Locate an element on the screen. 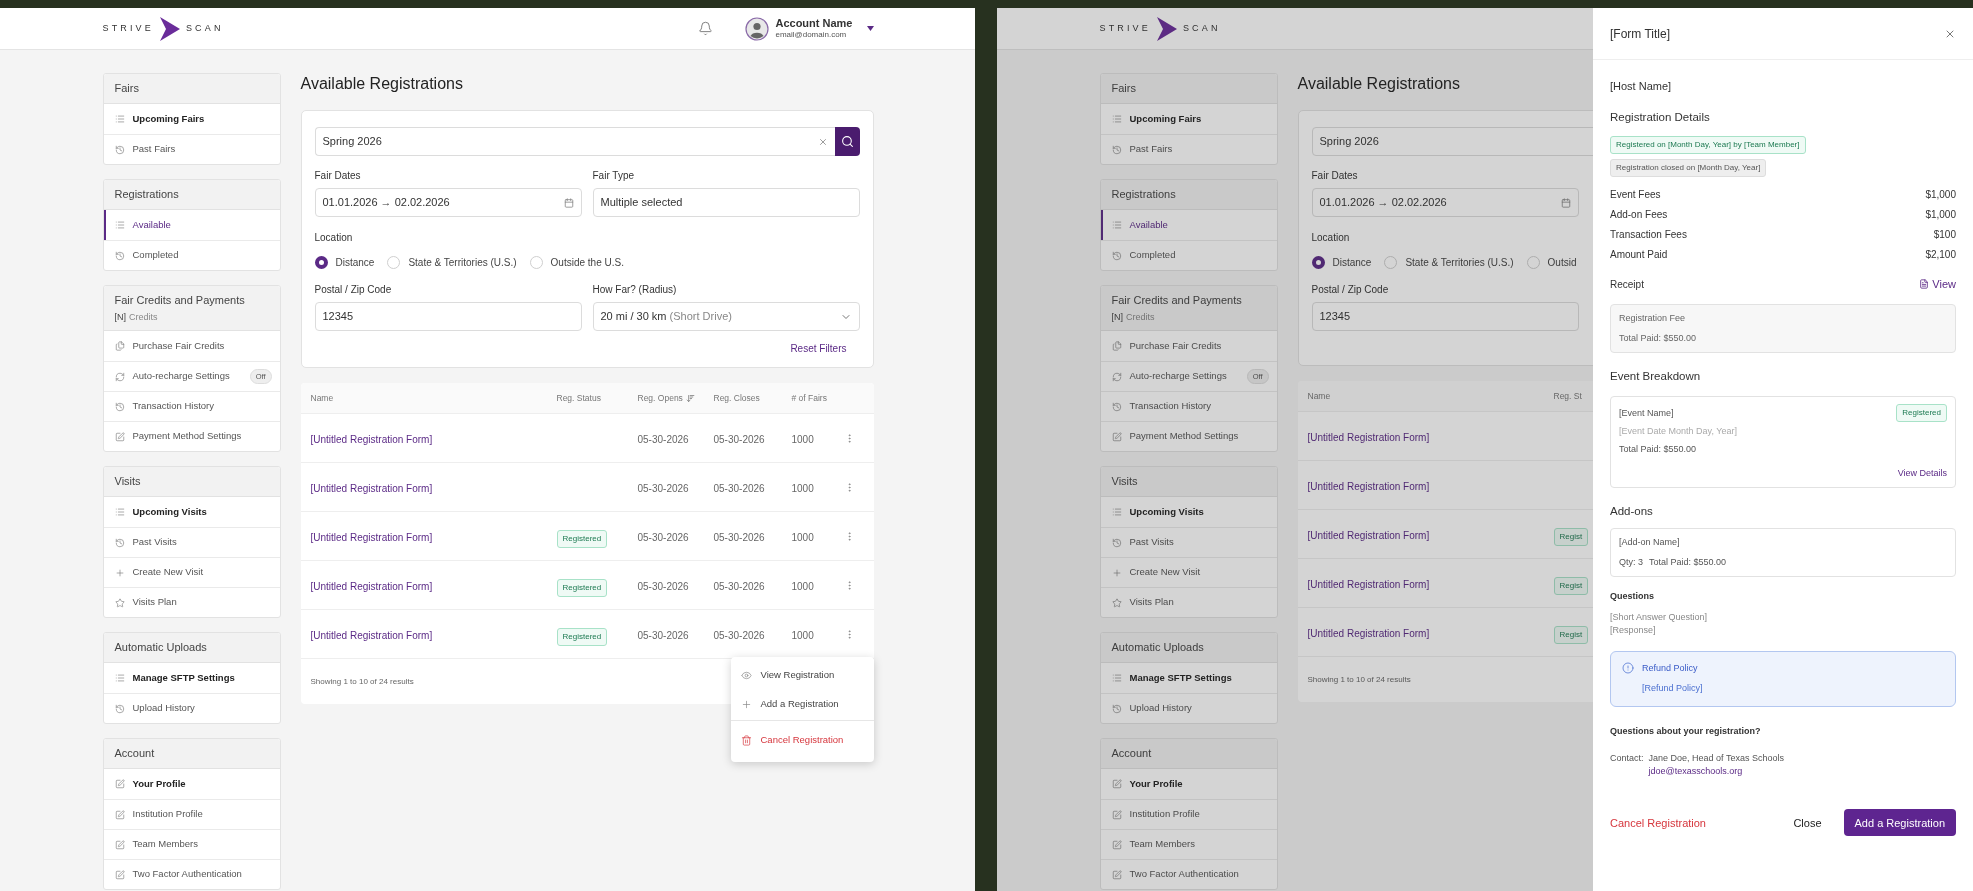  registered-badge: Regist is located at coordinates (1571, 635).